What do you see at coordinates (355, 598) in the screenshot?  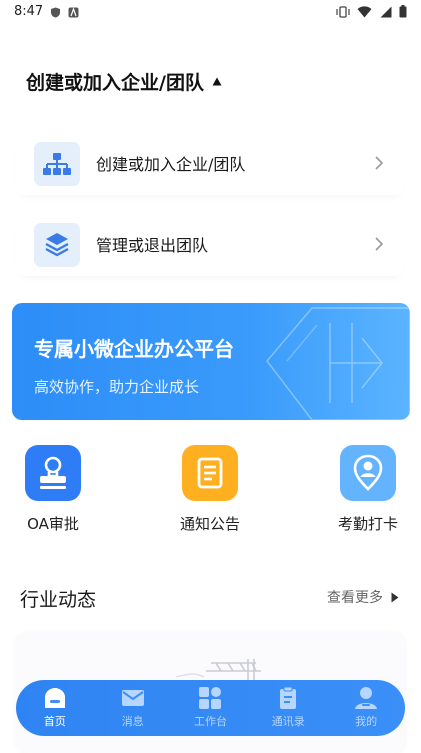 I see `view-more-label: 查看更多` at bounding box center [355, 598].